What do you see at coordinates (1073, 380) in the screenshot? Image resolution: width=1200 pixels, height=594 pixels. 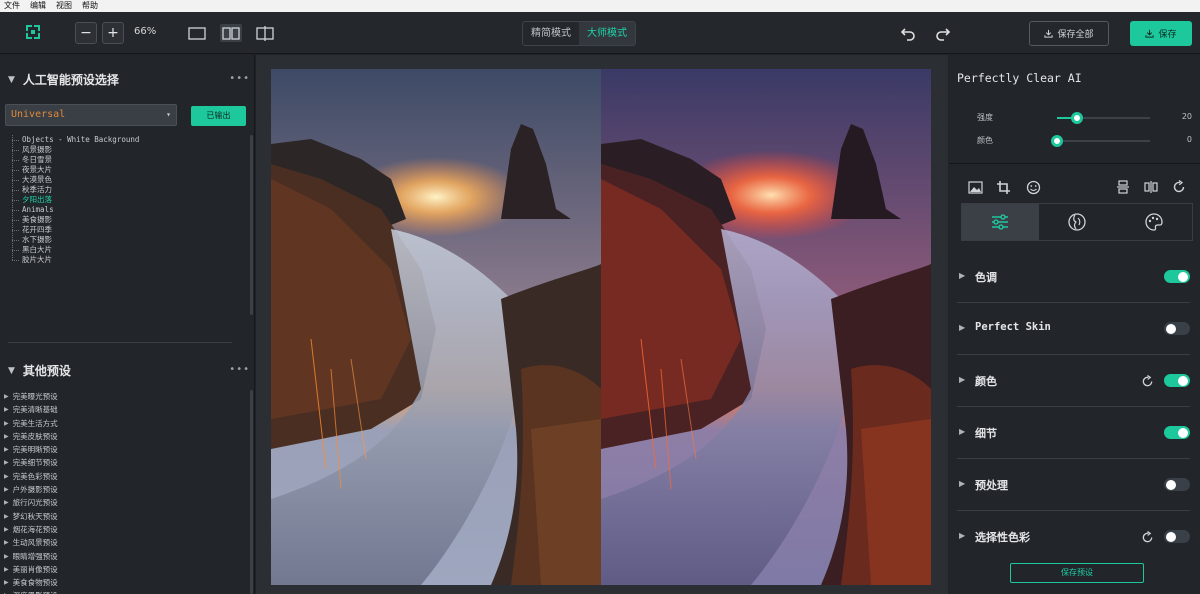 I see `section-3: ▶ 颜色` at bounding box center [1073, 380].